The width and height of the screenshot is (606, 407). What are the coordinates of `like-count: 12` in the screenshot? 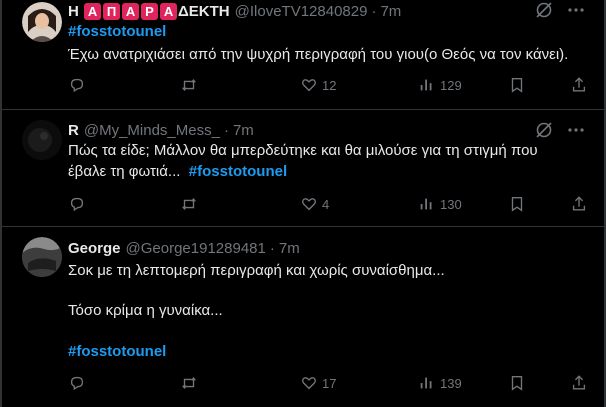 It's located at (329, 85).